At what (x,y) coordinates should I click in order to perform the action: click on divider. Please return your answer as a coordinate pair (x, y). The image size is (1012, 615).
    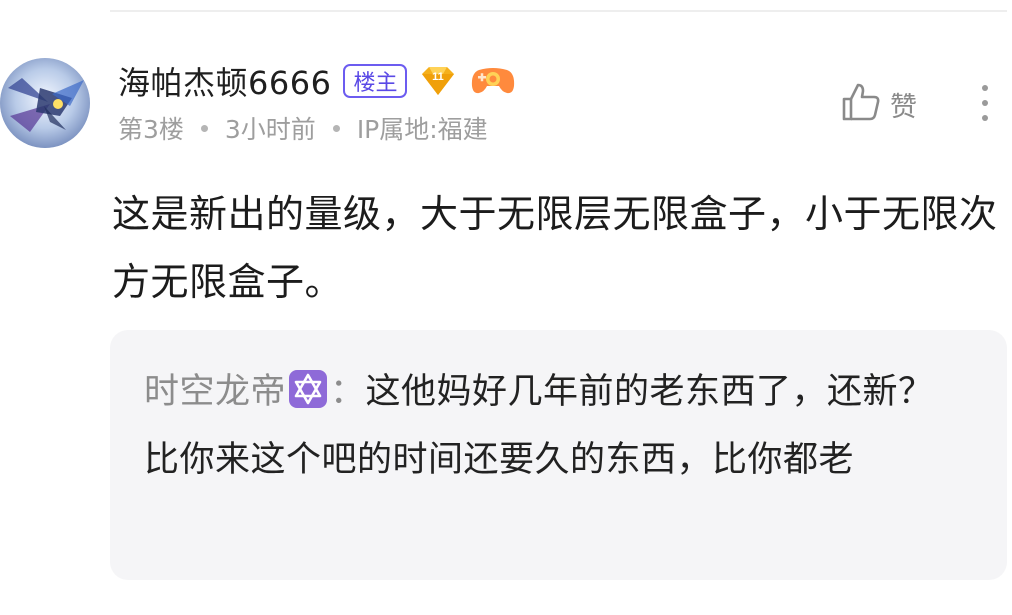
    Looking at the image, I should click on (558, 11).